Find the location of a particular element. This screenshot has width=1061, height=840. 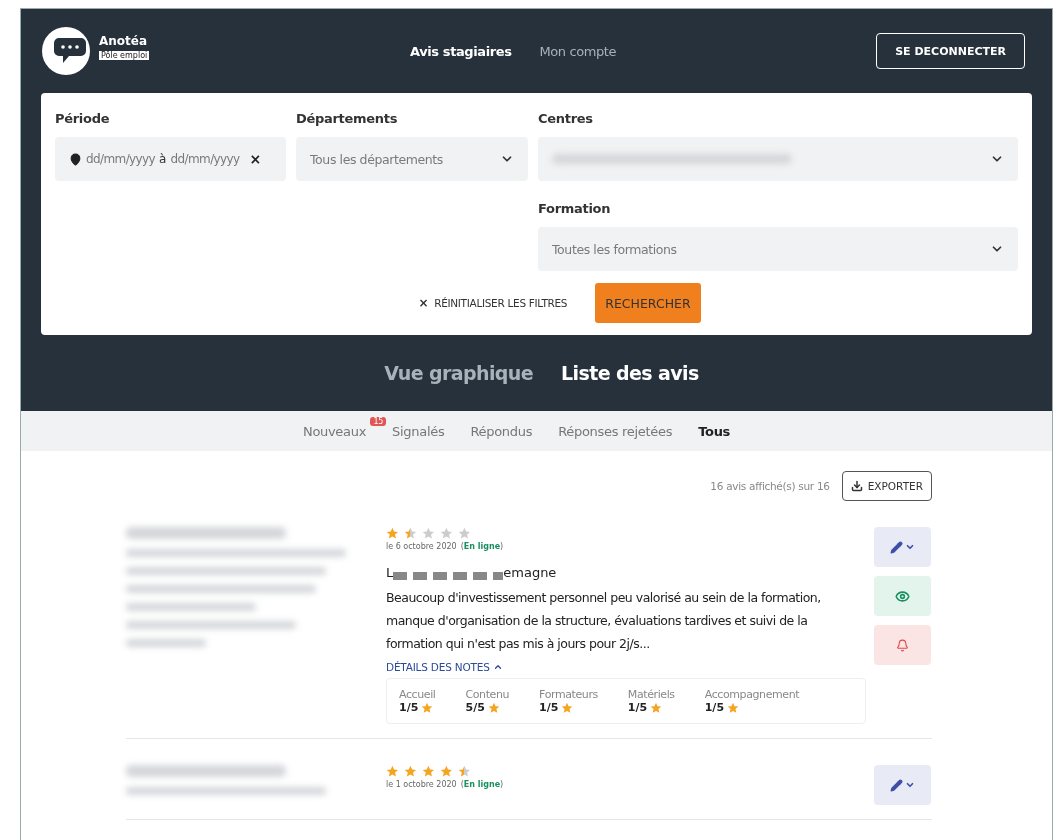

review-date: le 1 octobre 2020 is located at coordinates (421, 784).